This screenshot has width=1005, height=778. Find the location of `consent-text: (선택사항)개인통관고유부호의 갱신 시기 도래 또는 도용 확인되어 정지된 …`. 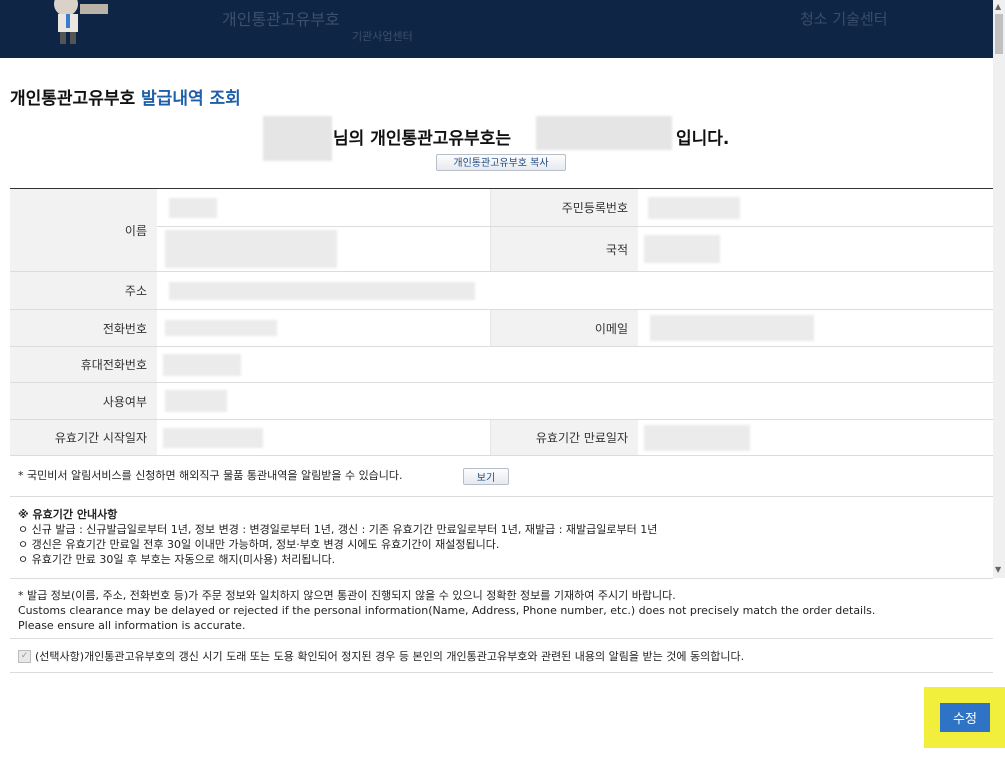

consent-text: (선택사항)개인통관고유부호의 갱신 시기 도래 또는 도용 확인되어 정지된 … is located at coordinates (390, 656).